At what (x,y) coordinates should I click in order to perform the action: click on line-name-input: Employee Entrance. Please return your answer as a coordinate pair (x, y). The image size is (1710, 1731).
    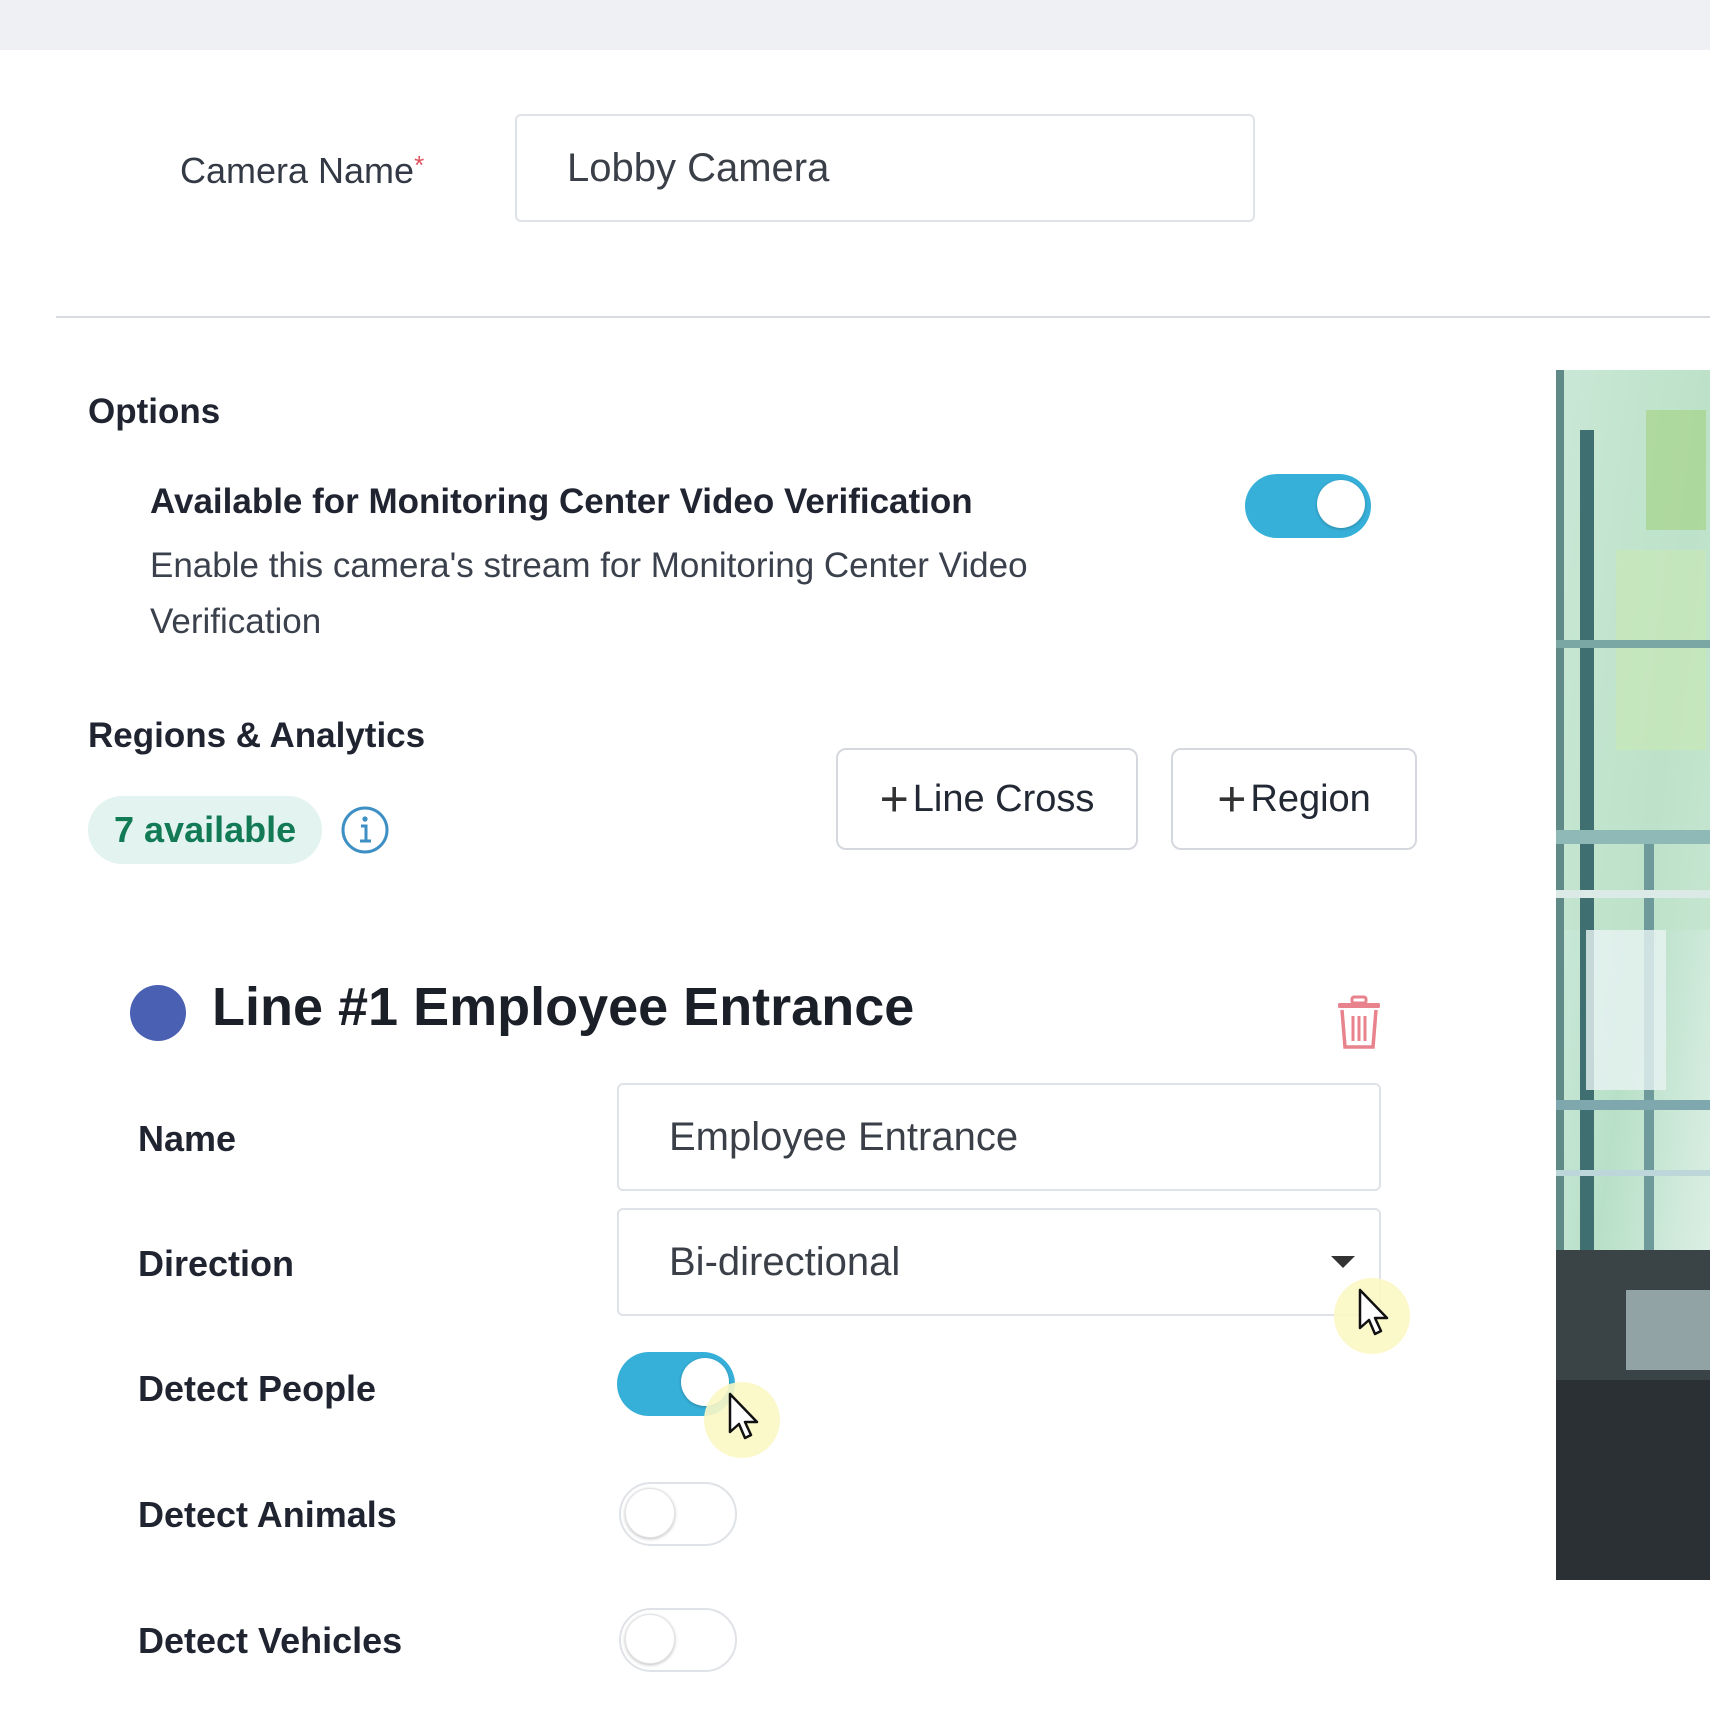
    Looking at the image, I should click on (999, 1137).